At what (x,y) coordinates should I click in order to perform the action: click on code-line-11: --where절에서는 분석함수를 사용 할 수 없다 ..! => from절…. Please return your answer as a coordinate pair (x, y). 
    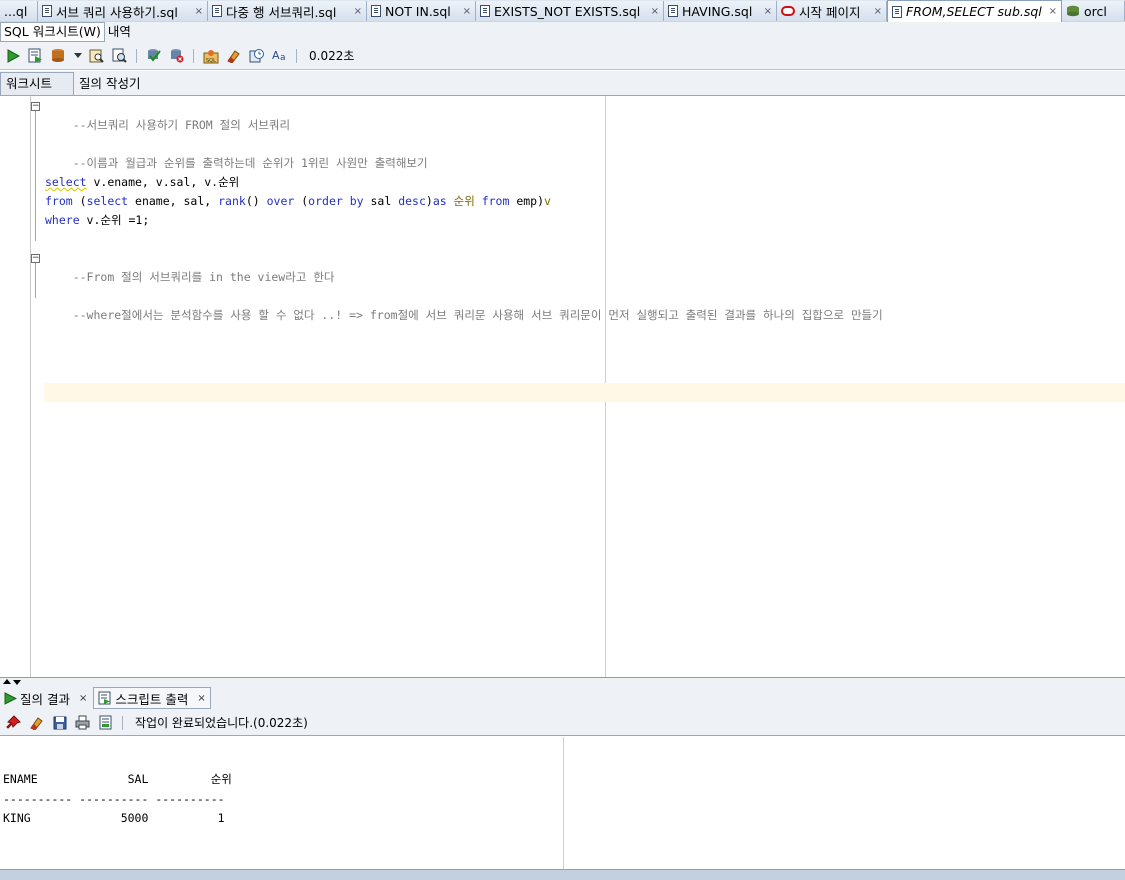
    Looking at the image, I should click on (464, 304).